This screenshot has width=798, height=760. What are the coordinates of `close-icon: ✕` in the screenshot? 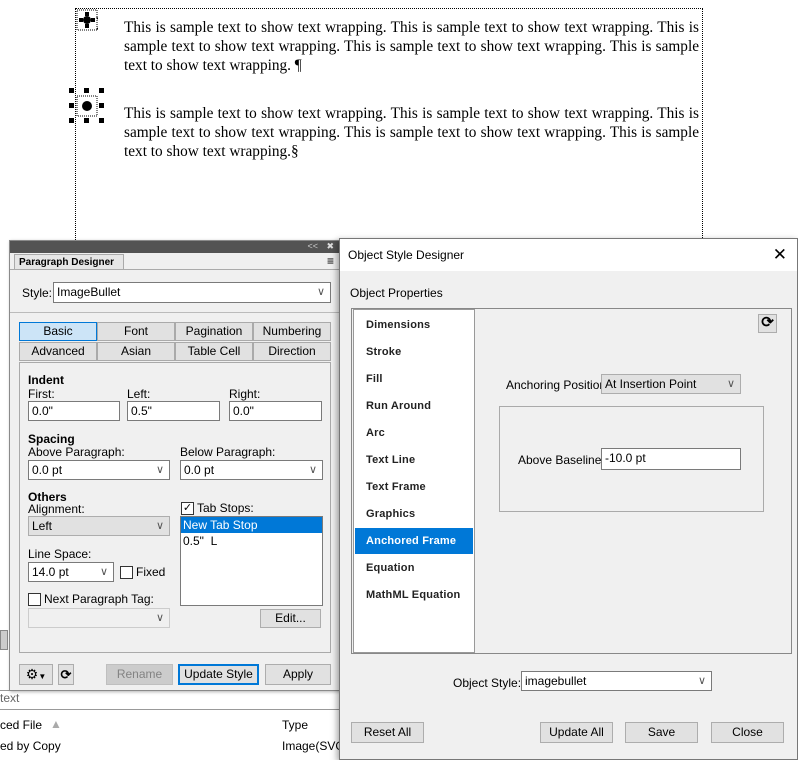 It's located at (780, 255).